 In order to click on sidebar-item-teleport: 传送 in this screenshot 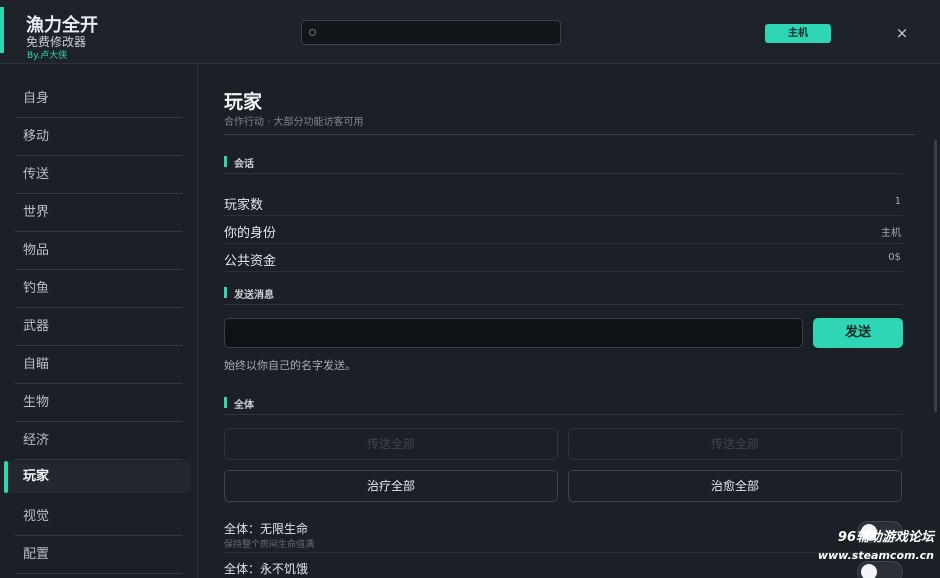, I will do `click(99, 175)`.